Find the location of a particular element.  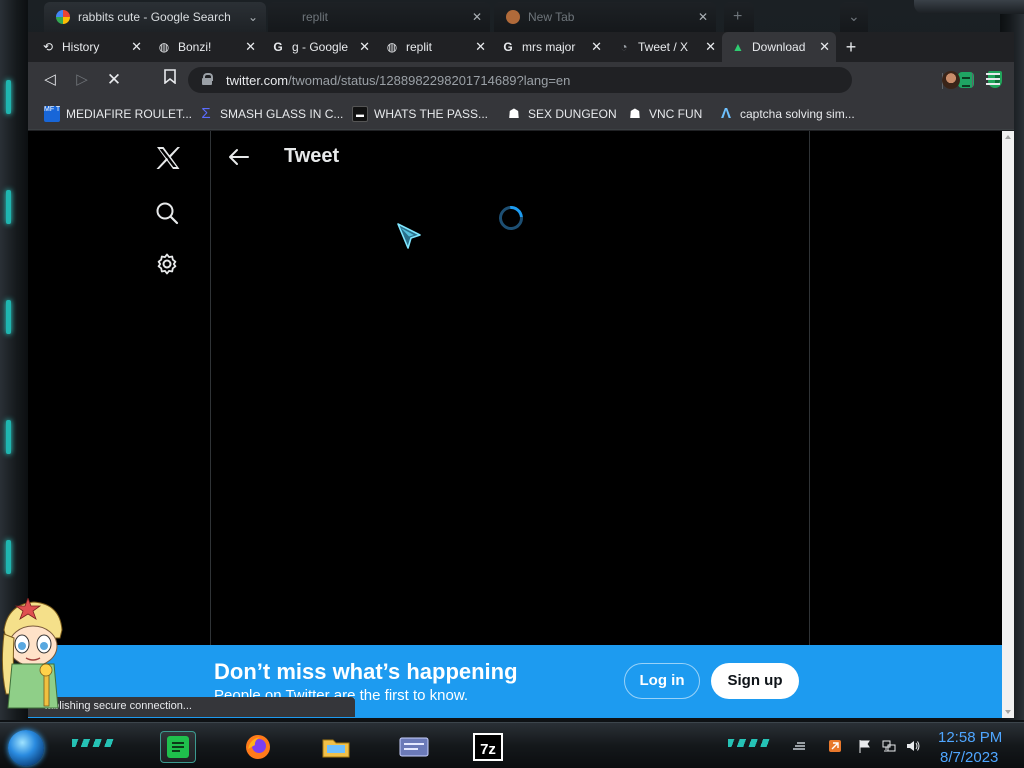

bookmark-sex-dungeon: ☗ SEX DUNGEON is located at coordinates (560, 114).